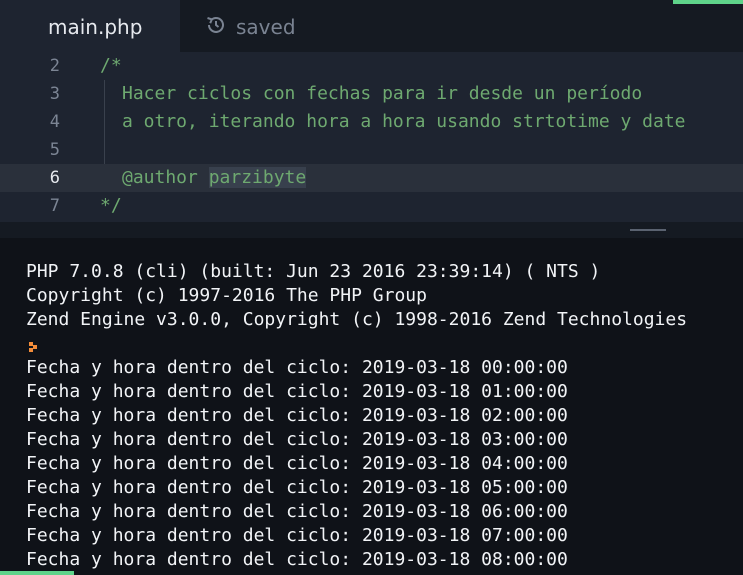 This screenshot has height=575, width=743. What do you see at coordinates (266, 27) in the screenshot?
I see `saved-label: saved` at bounding box center [266, 27].